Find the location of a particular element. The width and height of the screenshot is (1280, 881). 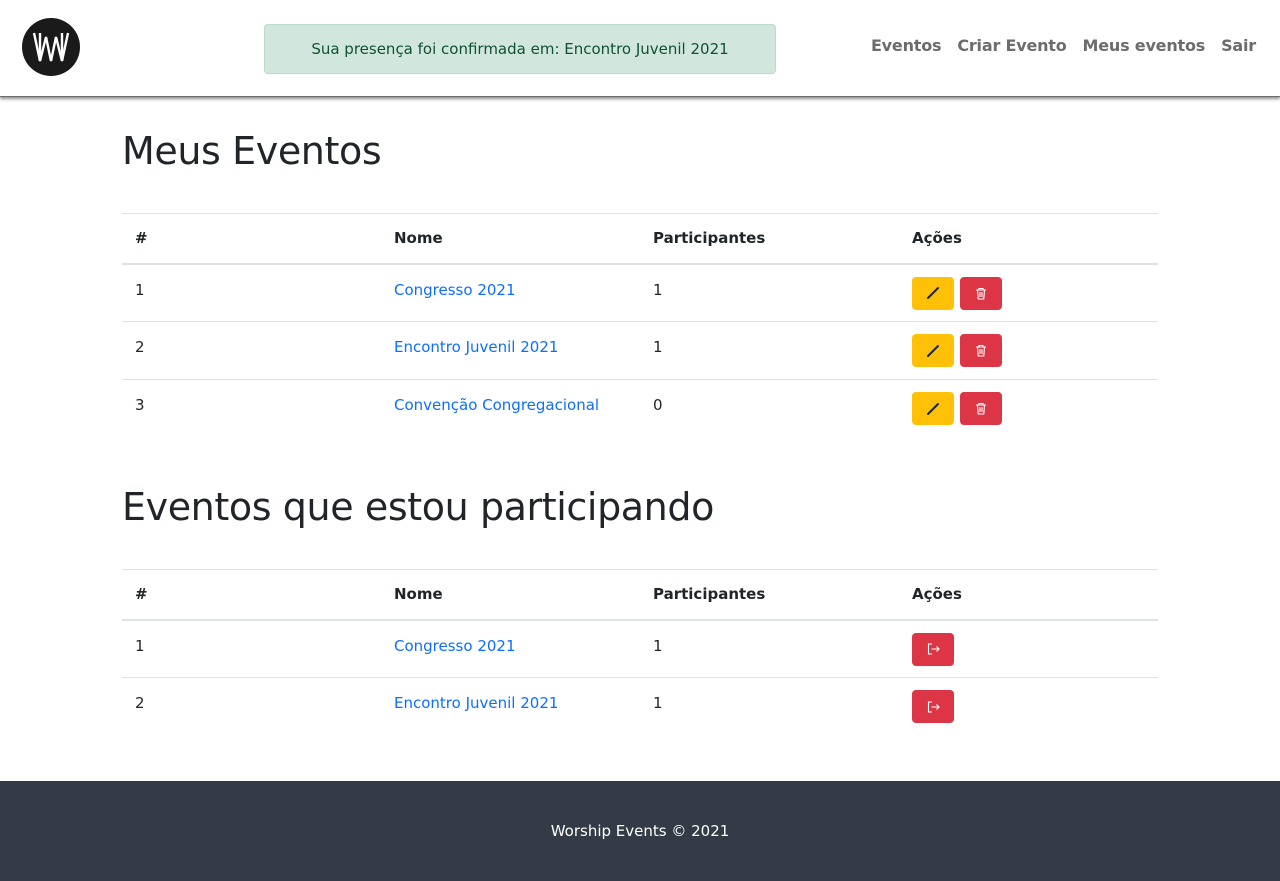

logo is located at coordinates (51, 47).